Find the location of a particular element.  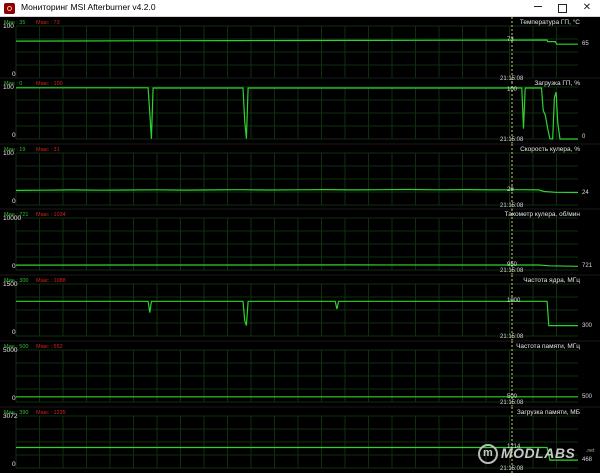

current-value: 721 is located at coordinates (587, 266).